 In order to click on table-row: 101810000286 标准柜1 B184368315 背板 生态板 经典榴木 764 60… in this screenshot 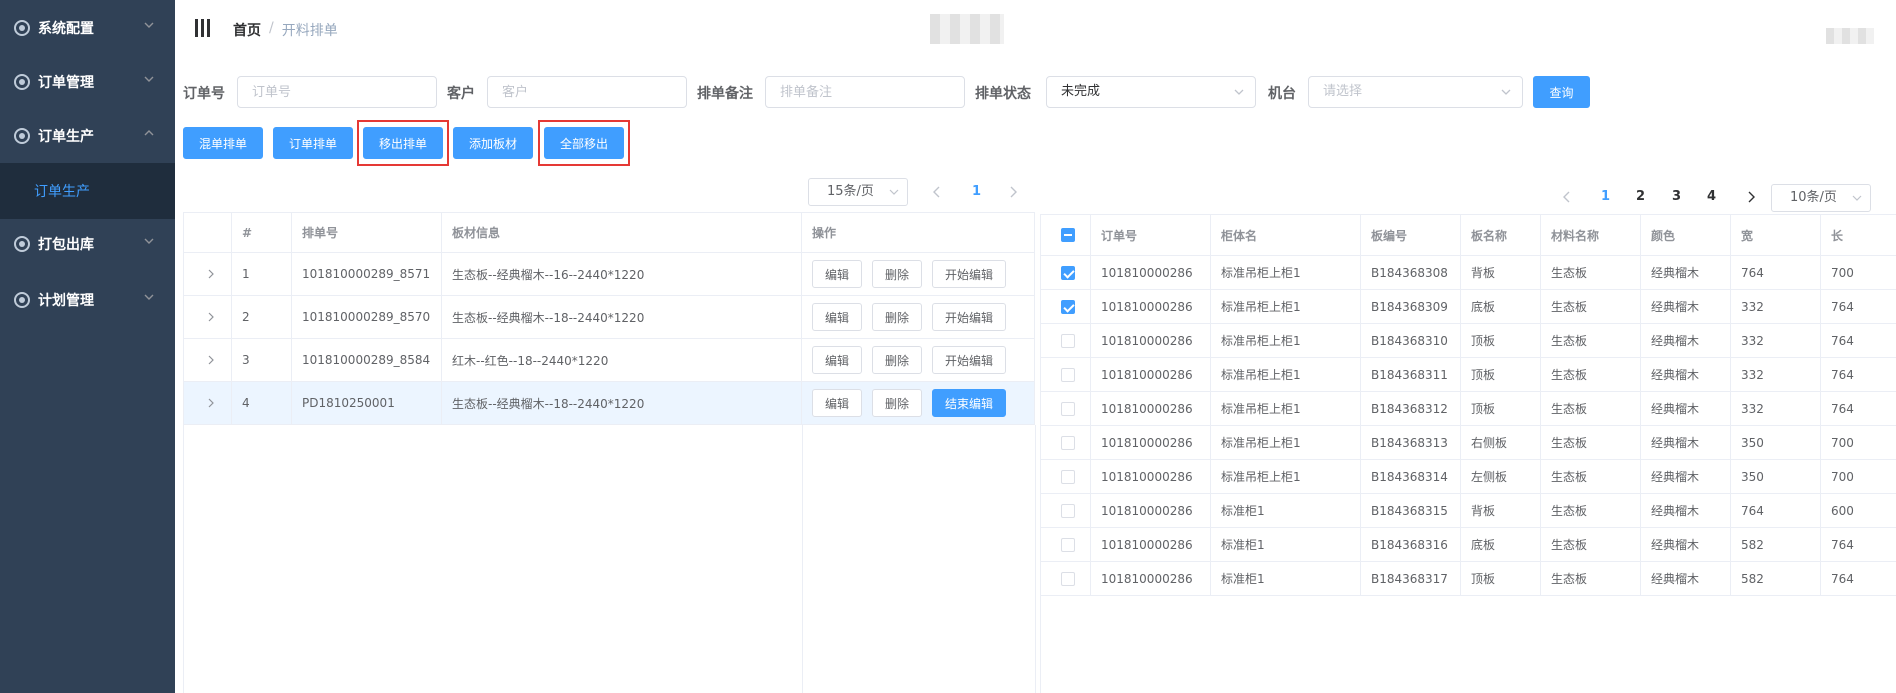, I will do `click(1468, 511)`.